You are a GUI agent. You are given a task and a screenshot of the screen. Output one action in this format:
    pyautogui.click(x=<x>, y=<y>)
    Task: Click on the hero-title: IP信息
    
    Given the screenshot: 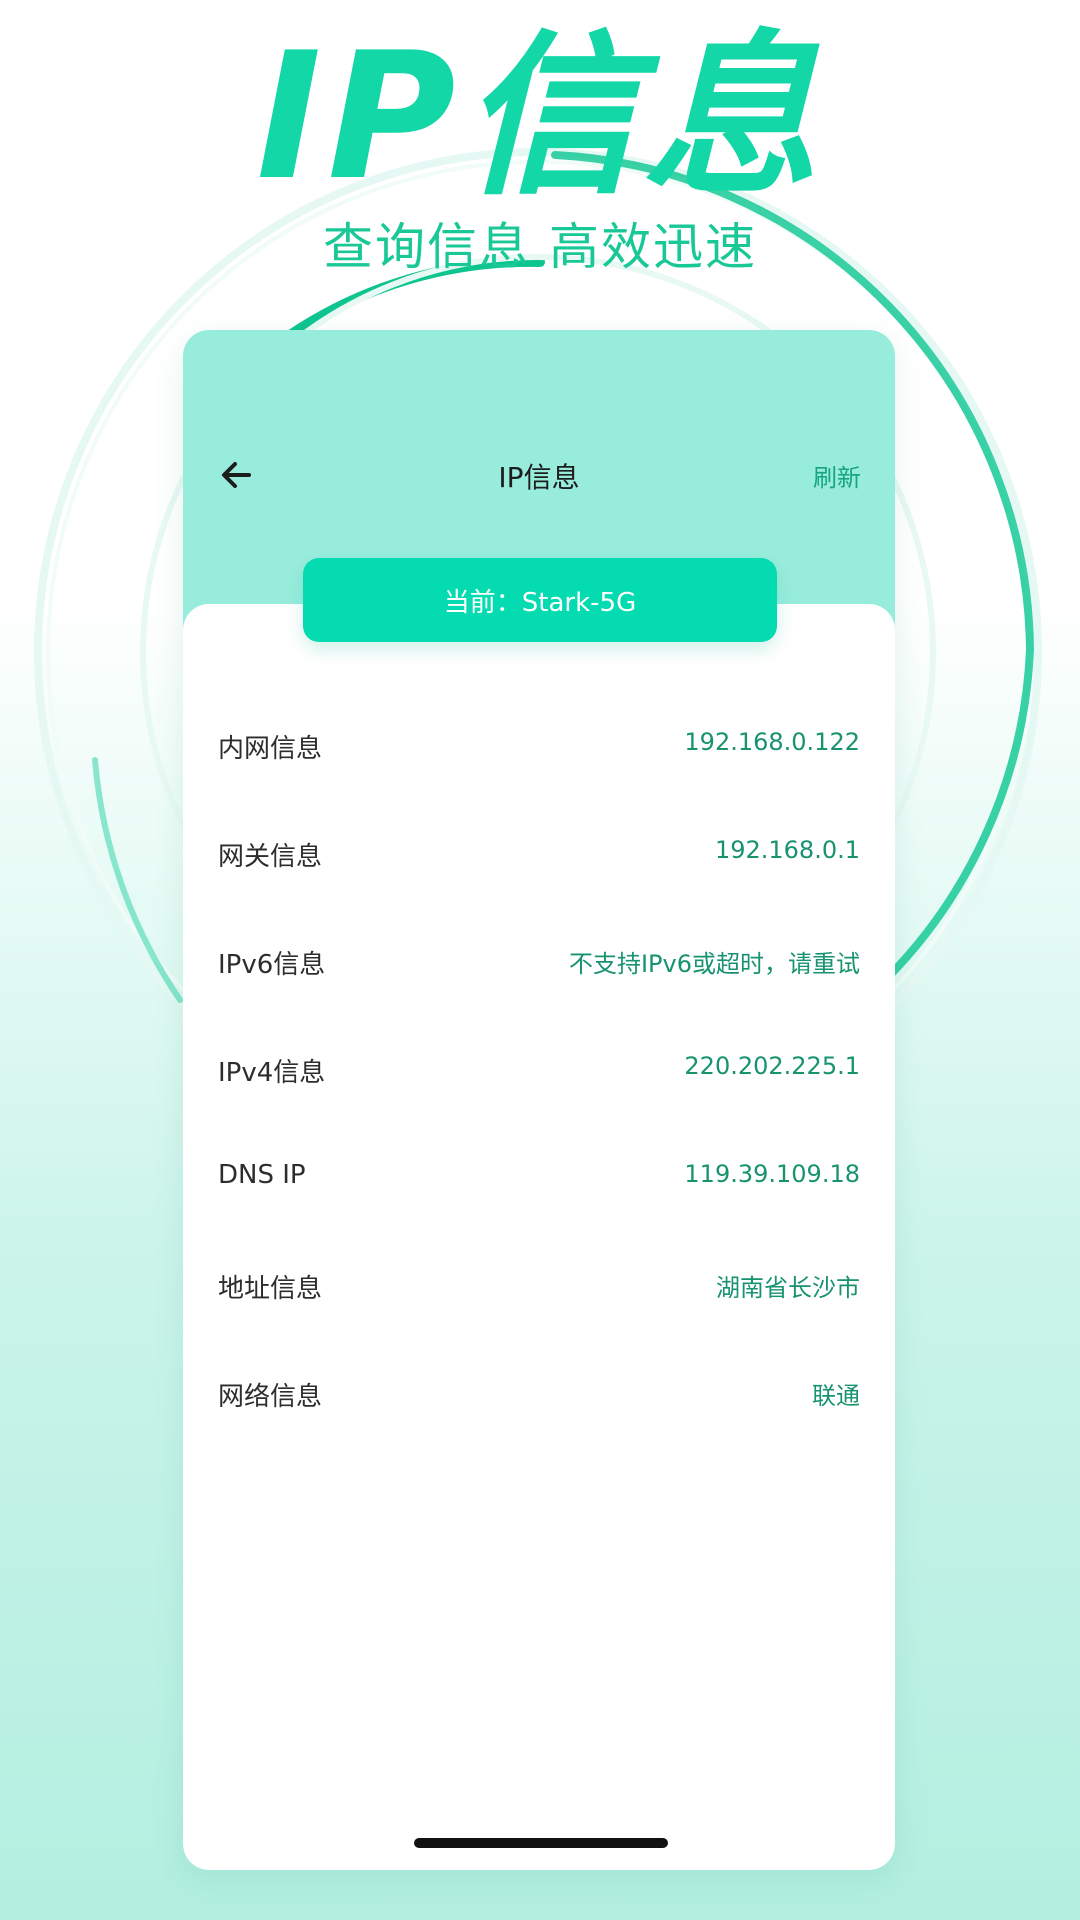 What is the action you would take?
    pyautogui.click(x=540, y=117)
    